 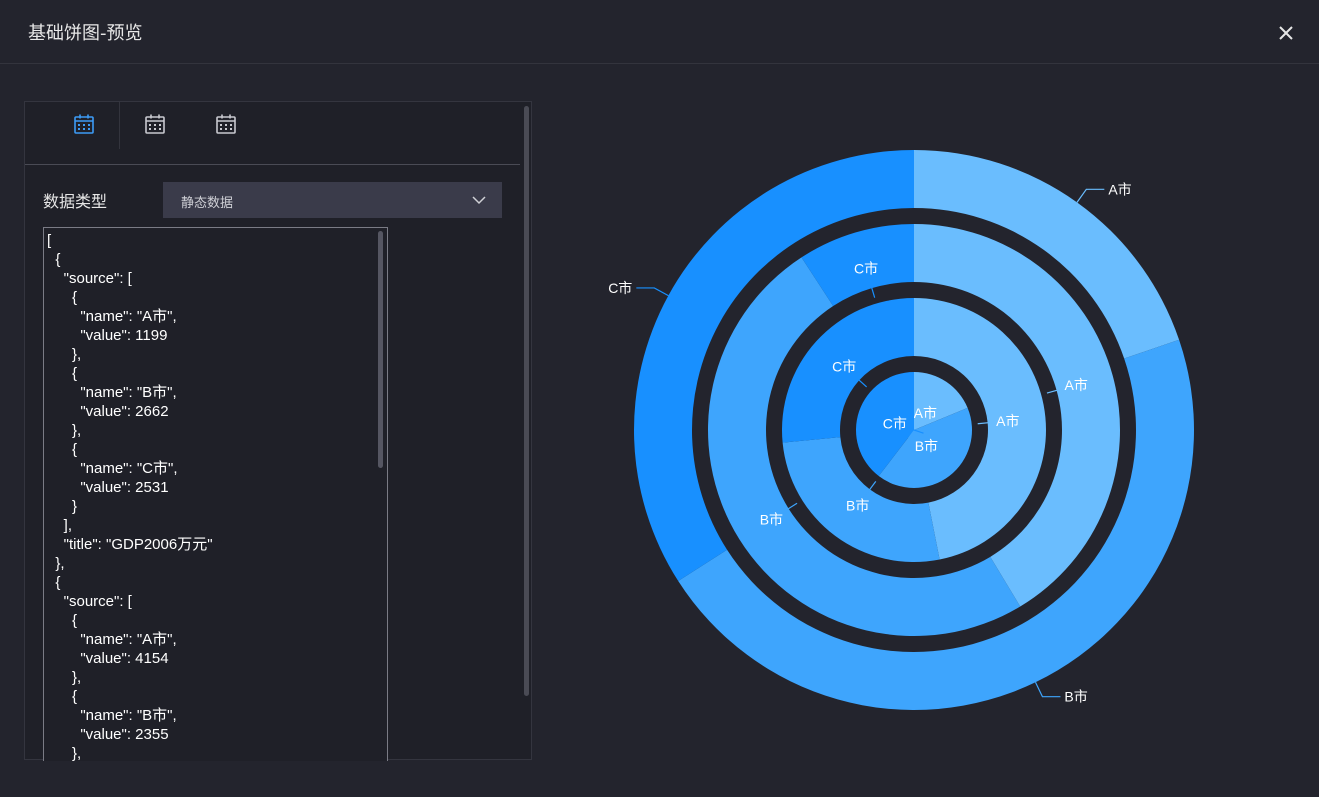 I want to click on code-line: ],, so click(x=60, y=525).